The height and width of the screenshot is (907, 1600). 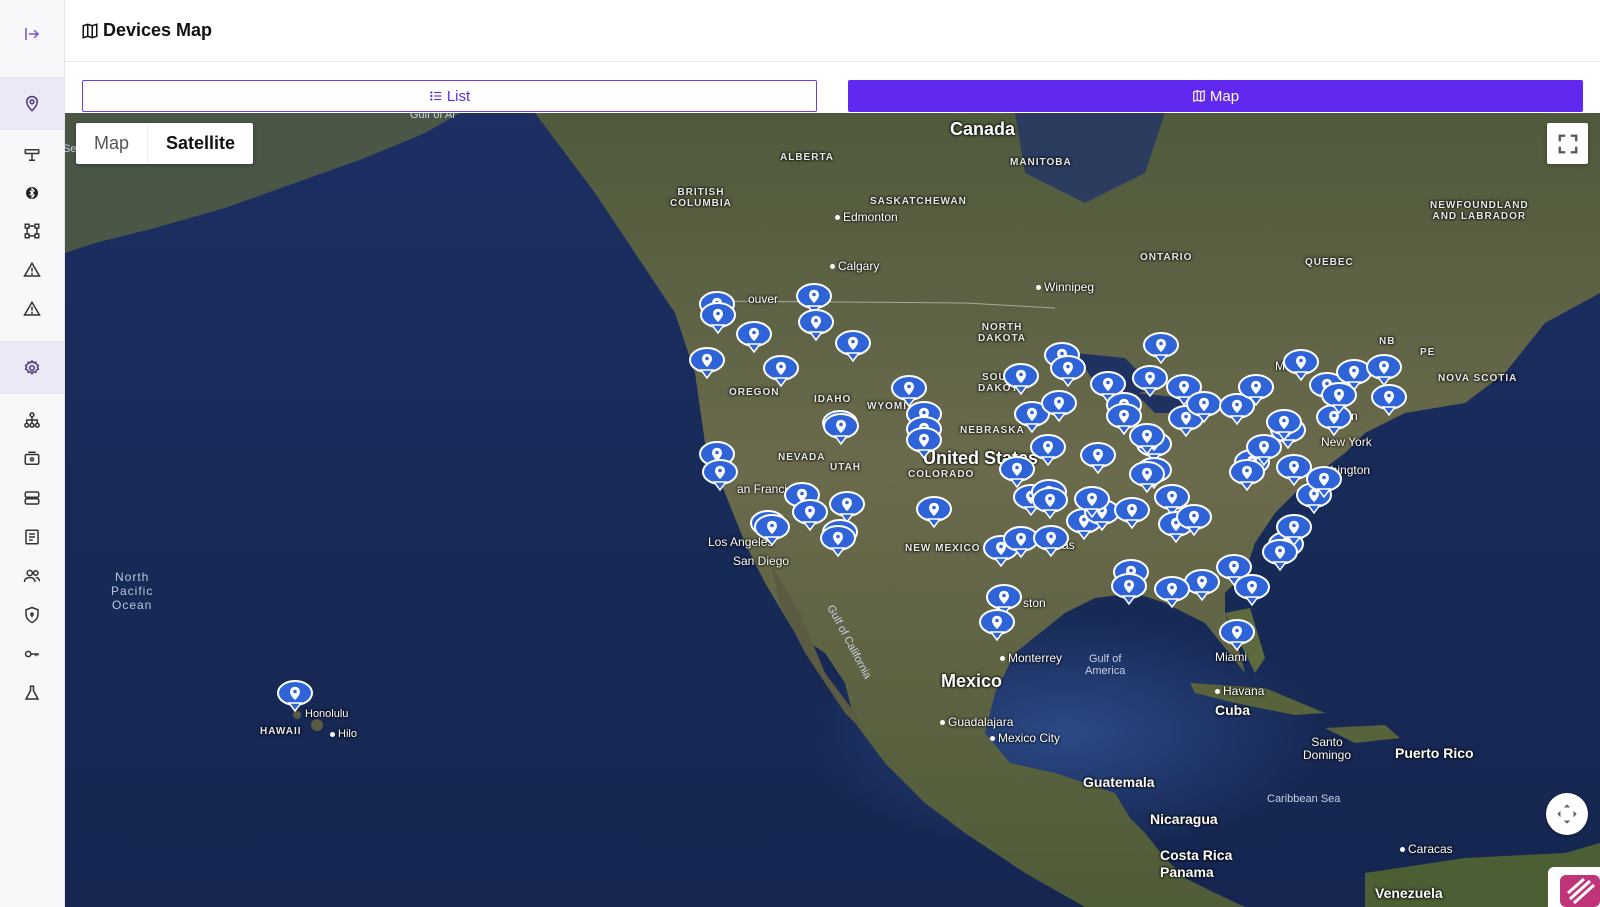 I want to click on sidebar-item-controls, so click(x=32, y=155).